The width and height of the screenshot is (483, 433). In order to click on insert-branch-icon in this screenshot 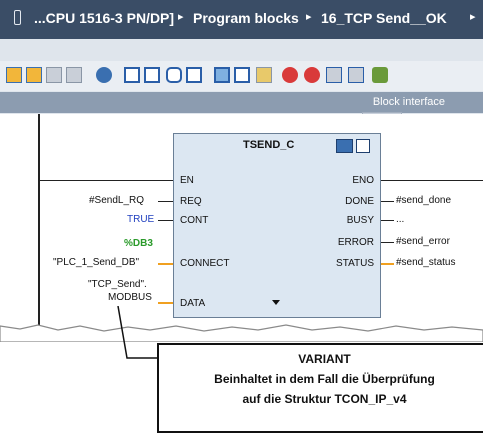, I will do `click(54, 75)`.